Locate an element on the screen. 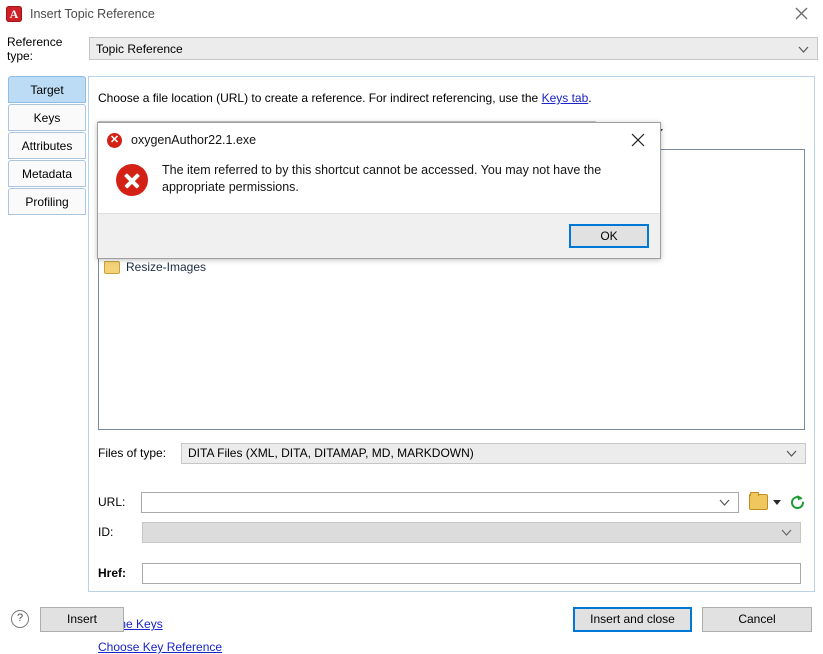  insert-button: Insert is located at coordinates (82, 619).